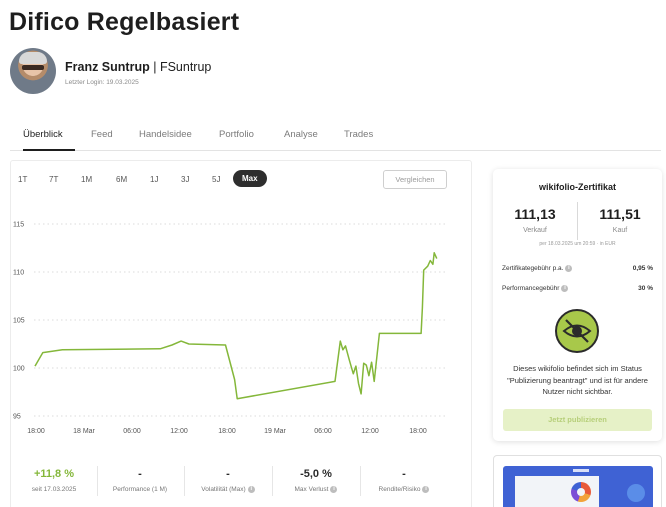  What do you see at coordinates (140, 489) in the screenshot?
I see `stat-label: Performance (1 M)` at bounding box center [140, 489].